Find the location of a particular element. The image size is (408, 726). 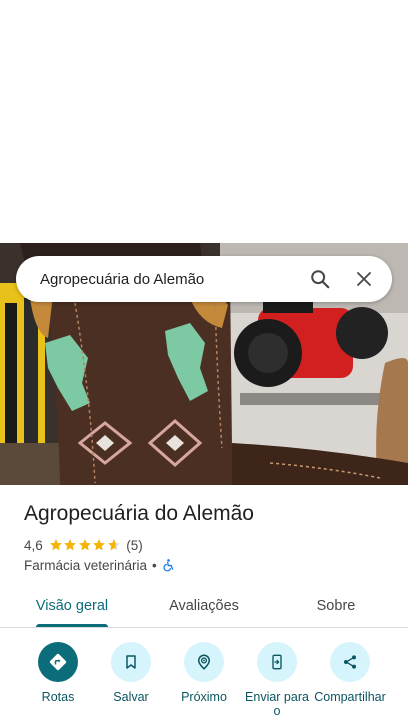

search-query: Agropecuária do Alemão is located at coordinates (157, 279).